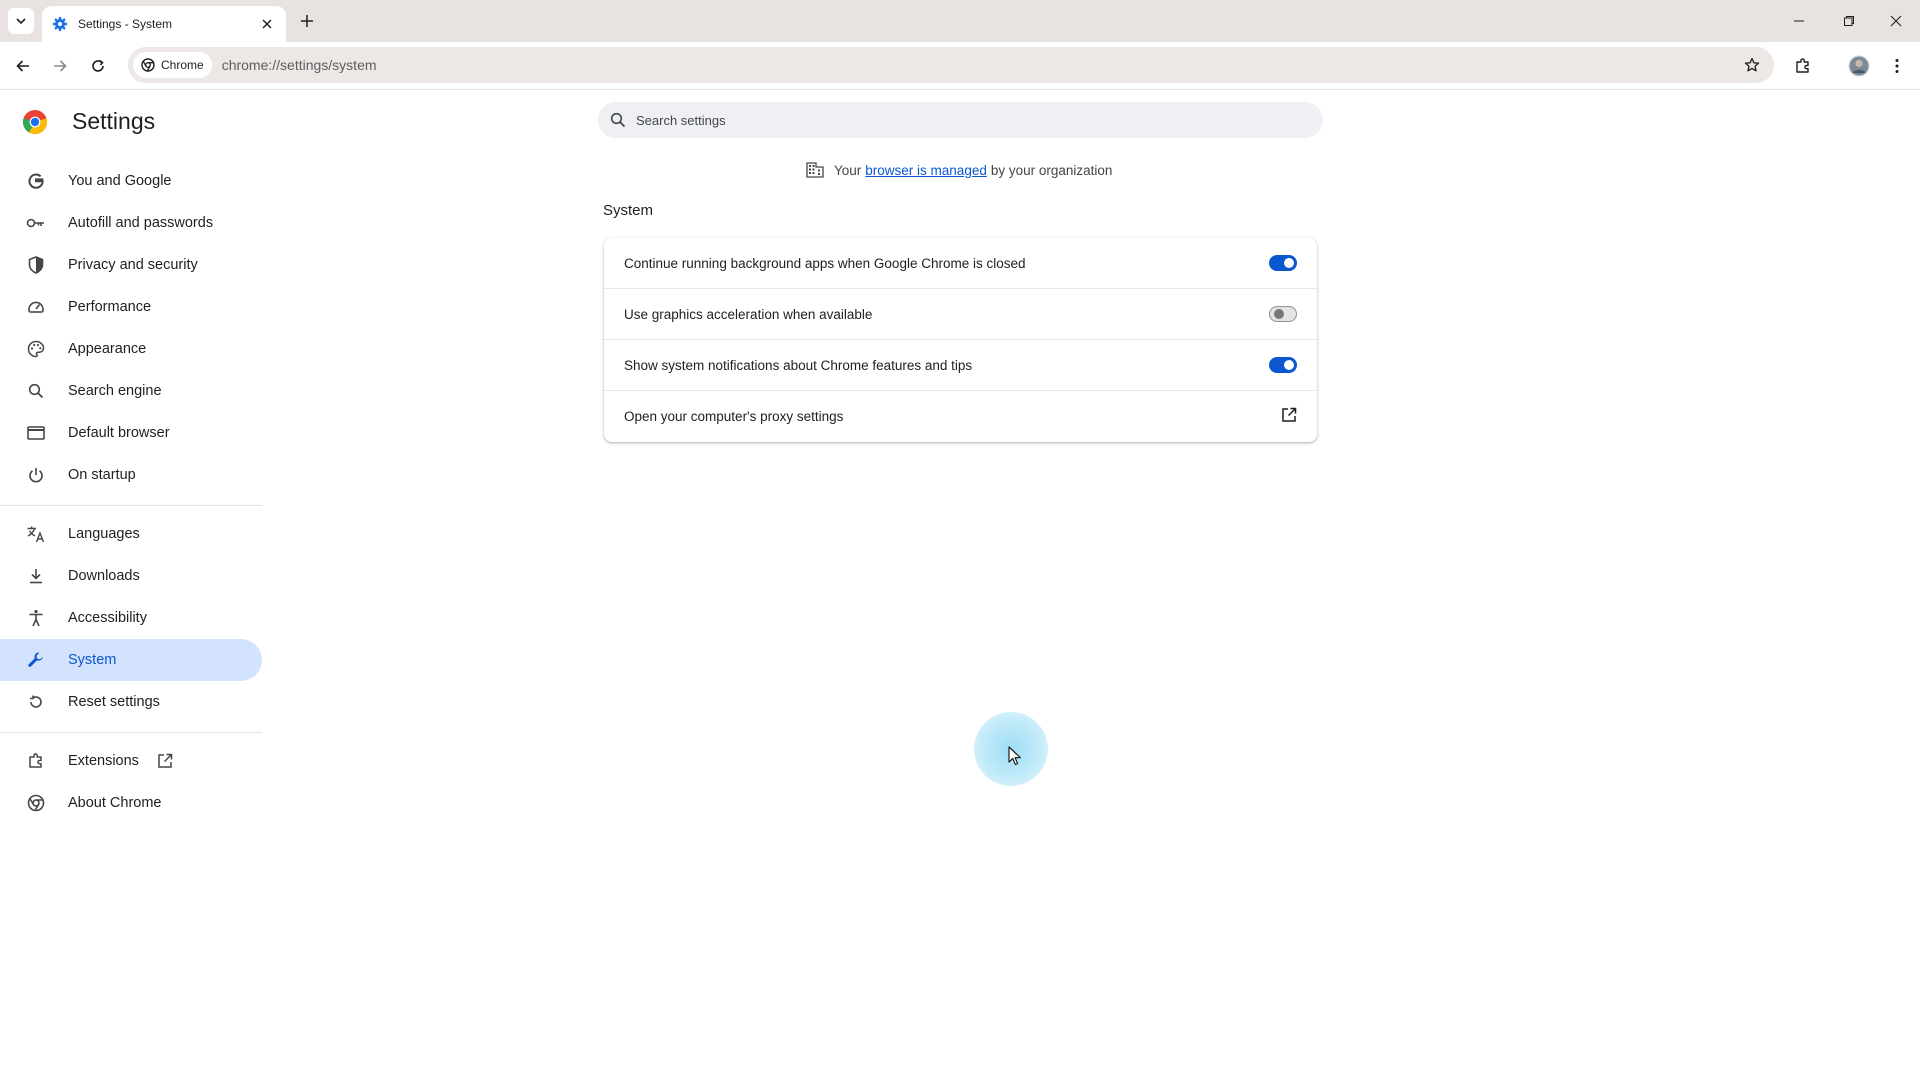  Describe the element at coordinates (102, 475) in the screenshot. I see `sidebar-item-label: On startup` at that location.